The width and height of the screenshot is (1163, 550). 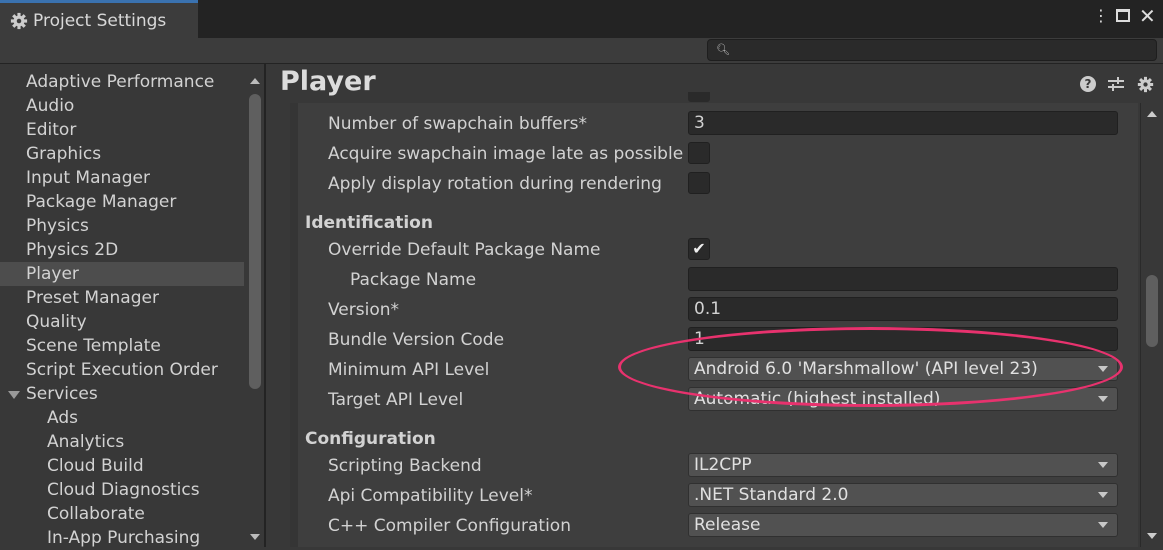 What do you see at coordinates (122, 178) in the screenshot?
I see `sidebar-item-input-manager: Input Manager` at bounding box center [122, 178].